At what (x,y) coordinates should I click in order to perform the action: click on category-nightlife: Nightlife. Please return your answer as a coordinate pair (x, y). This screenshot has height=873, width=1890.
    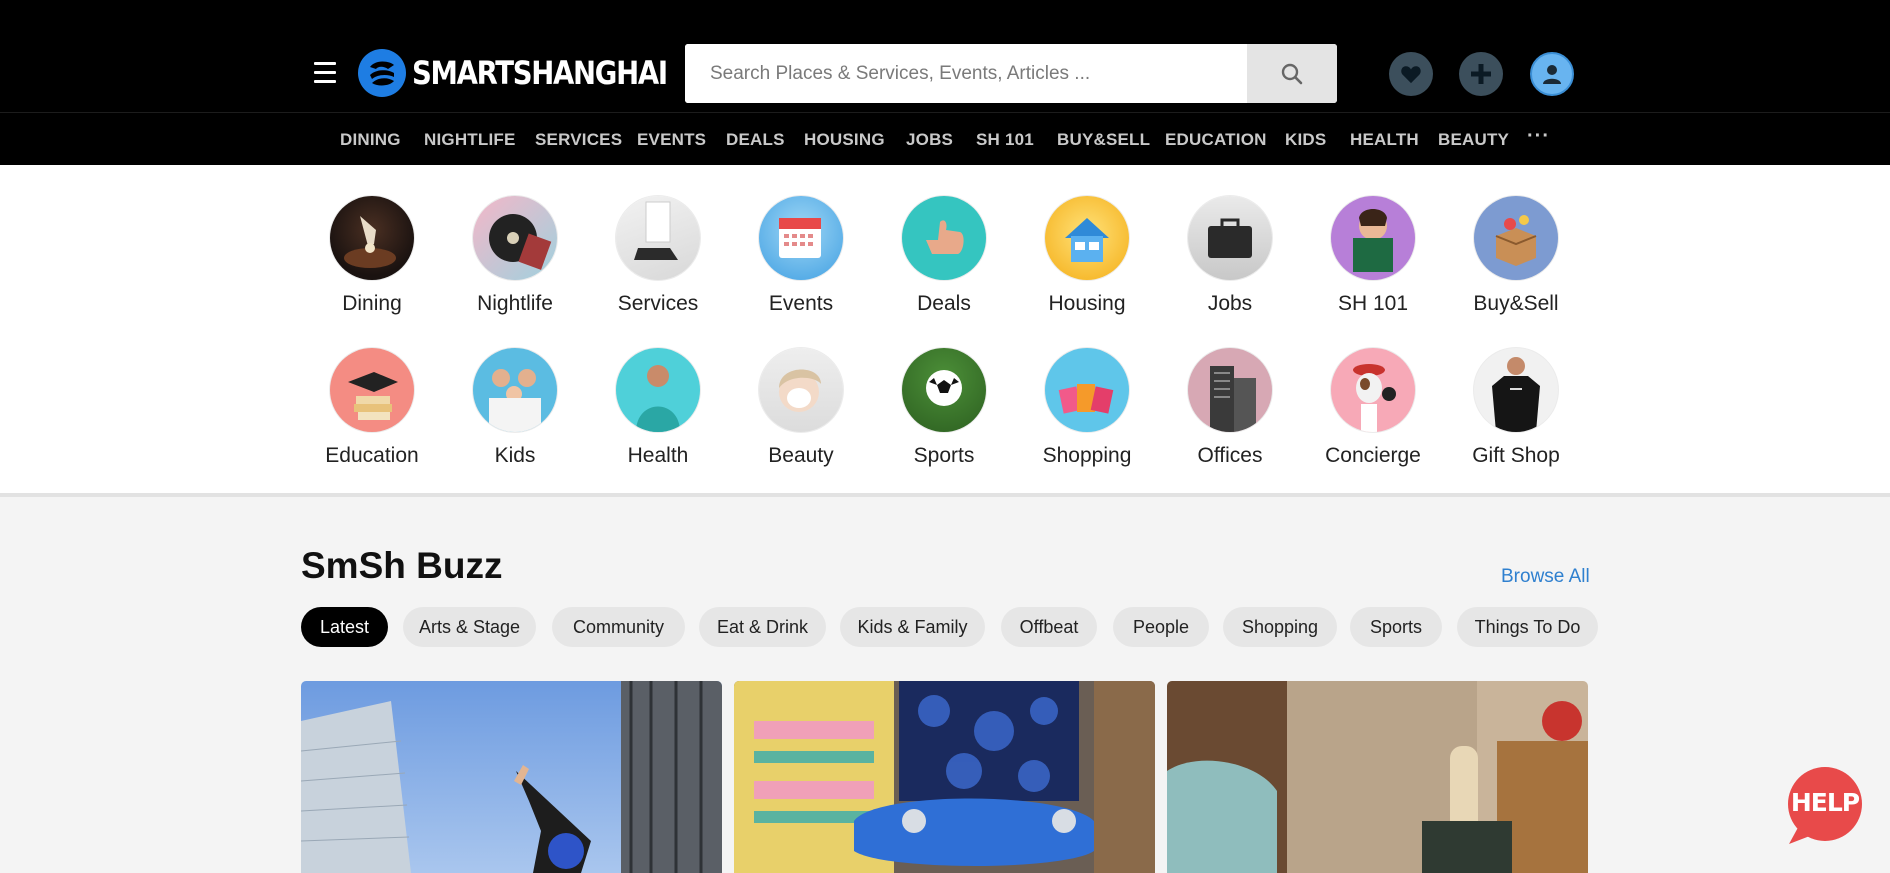
    Looking at the image, I should click on (515, 256).